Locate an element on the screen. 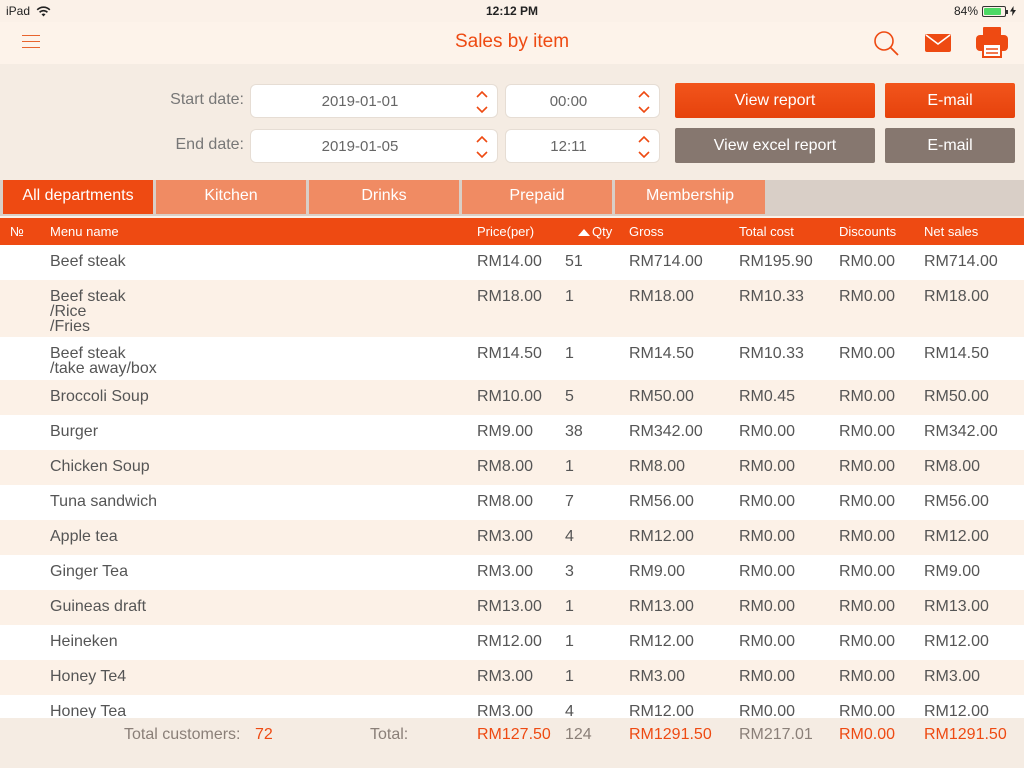 This screenshot has width=1024, height=768. col-total-cost: Total cost is located at coordinates (766, 231).